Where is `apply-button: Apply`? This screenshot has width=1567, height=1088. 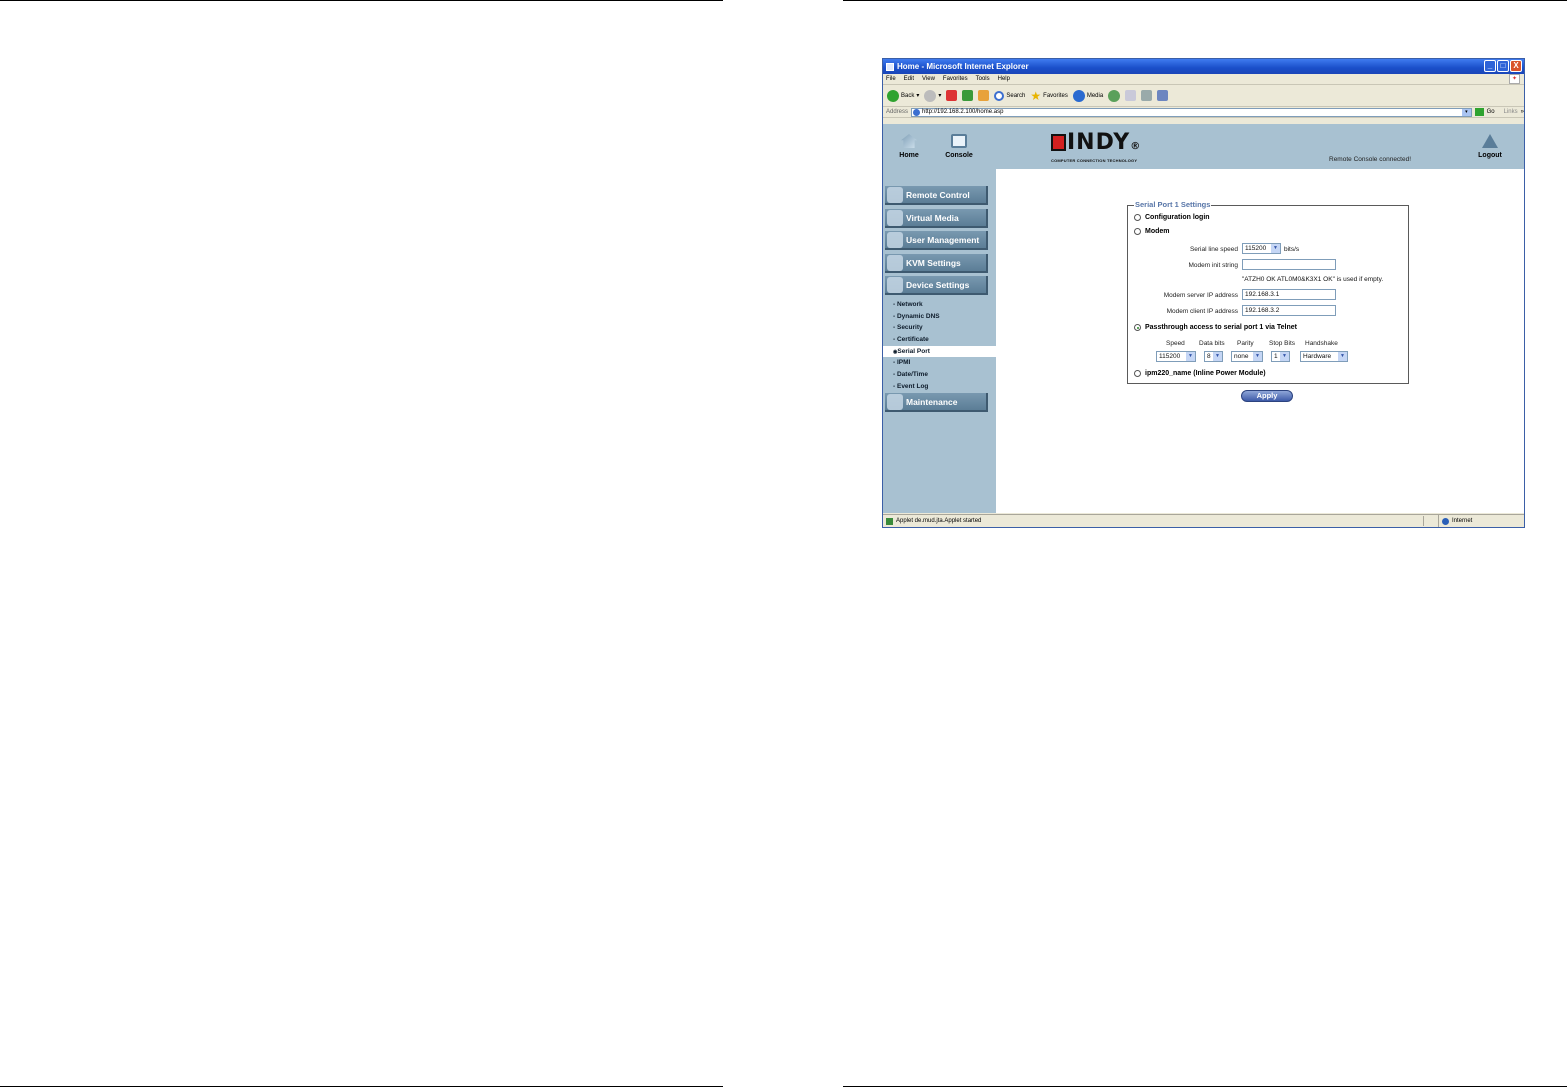 apply-button: Apply is located at coordinates (1267, 396).